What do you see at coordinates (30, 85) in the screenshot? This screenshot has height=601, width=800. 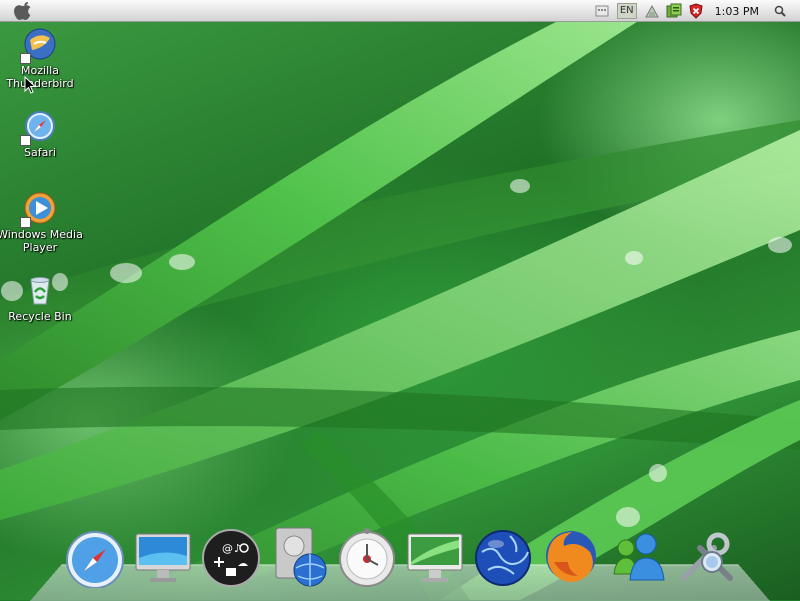 I see `mouse-cursor-icon` at bounding box center [30, 85].